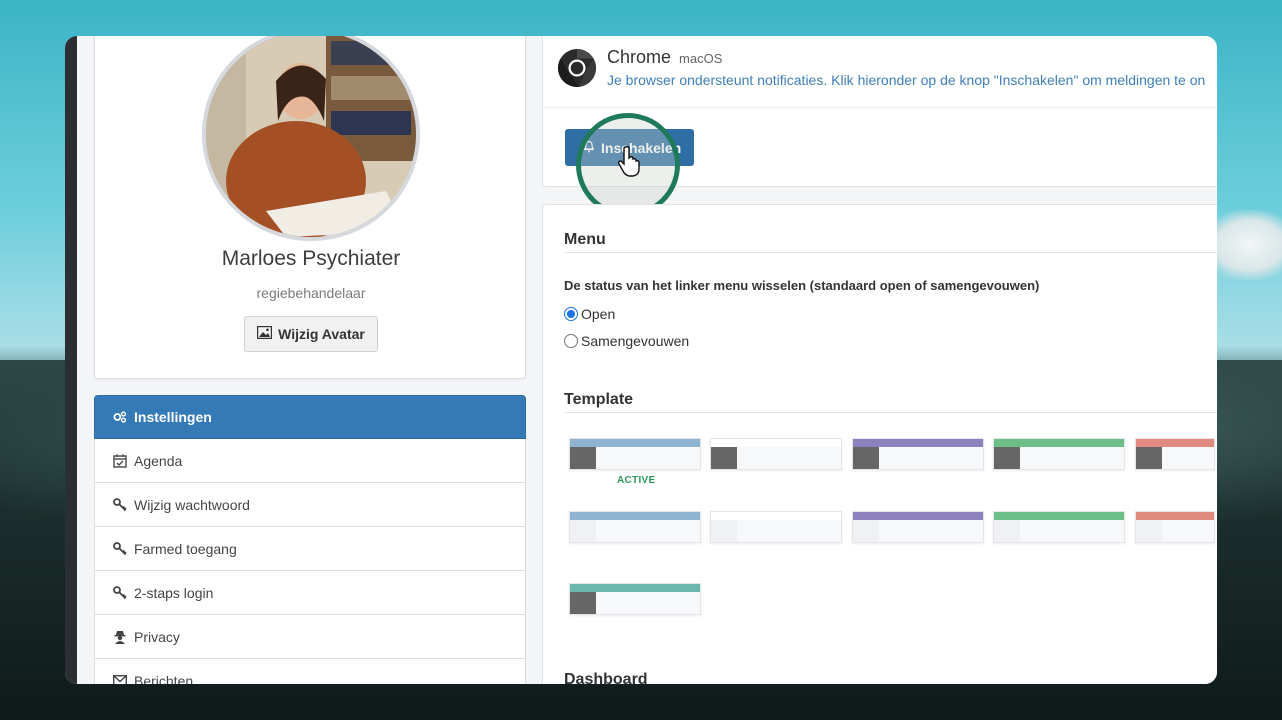 This screenshot has height=720, width=1282. What do you see at coordinates (310, 461) in the screenshot?
I see `menu-item-agenda: Agenda` at bounding box center [310, 461].